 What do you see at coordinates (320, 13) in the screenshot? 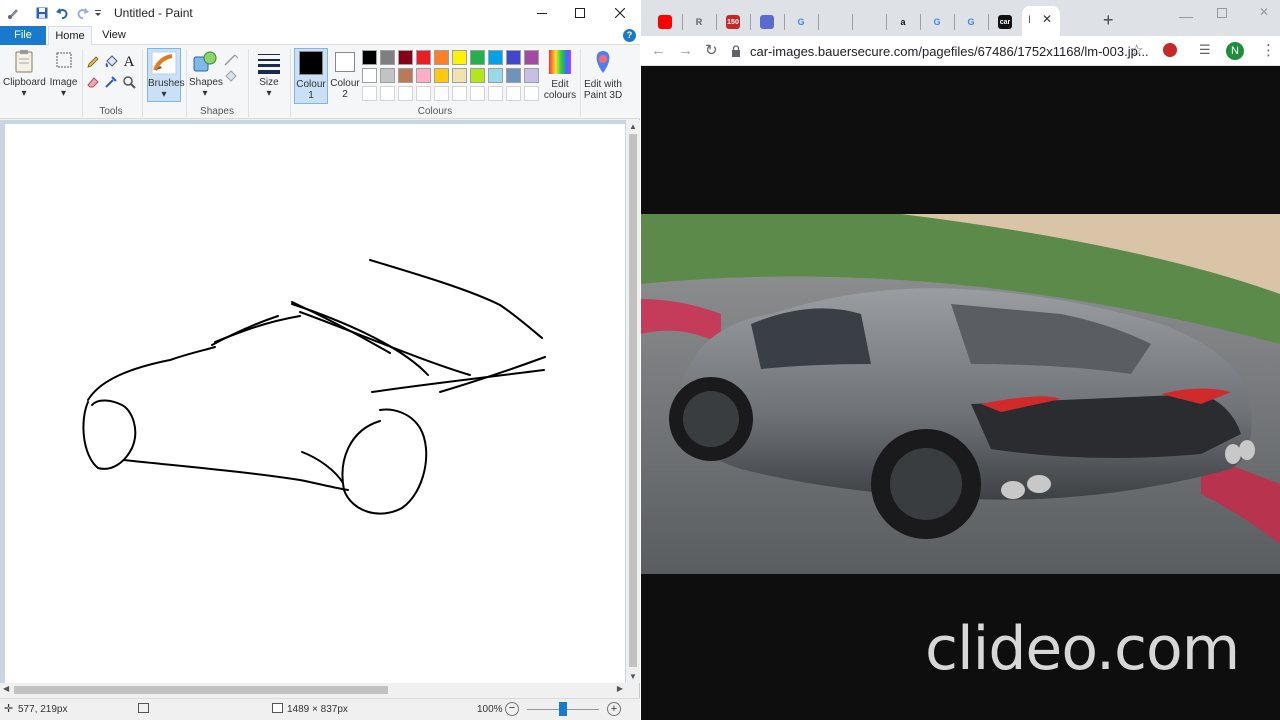
I see `paint-titlebar: Untitled - Paint` at bounding box center [320, 13].